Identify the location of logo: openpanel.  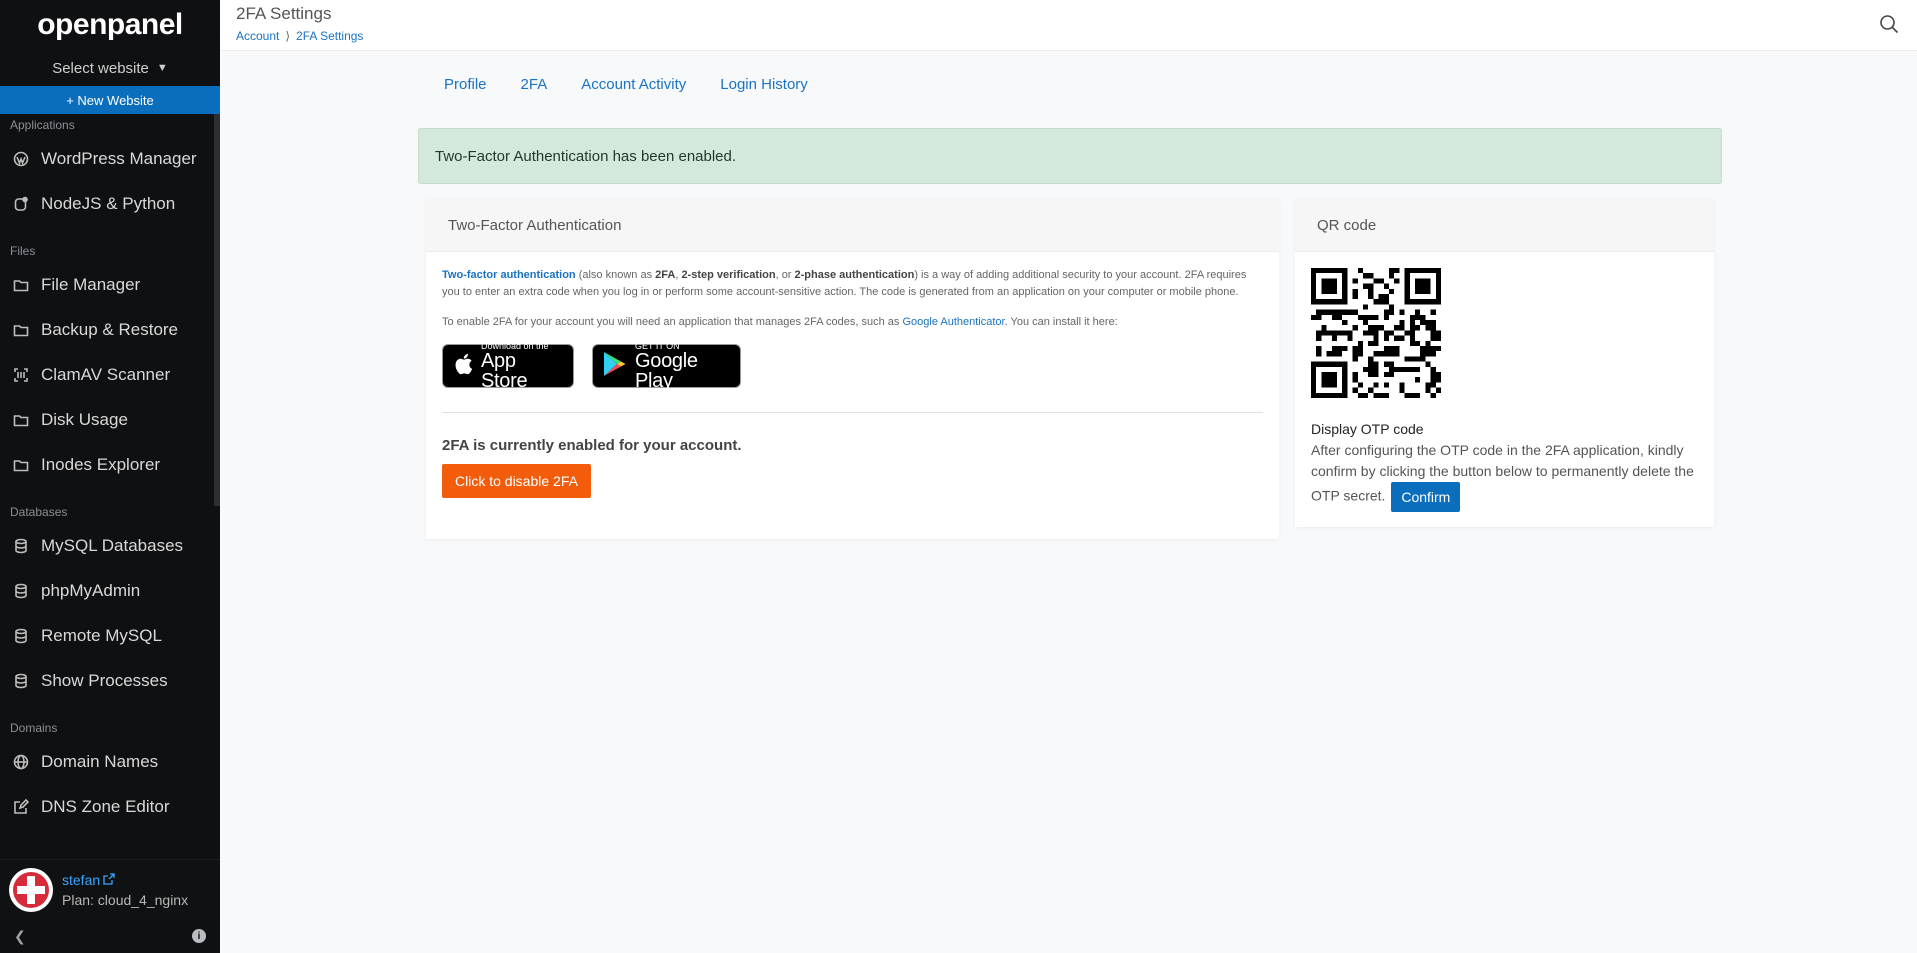
(110, 25).